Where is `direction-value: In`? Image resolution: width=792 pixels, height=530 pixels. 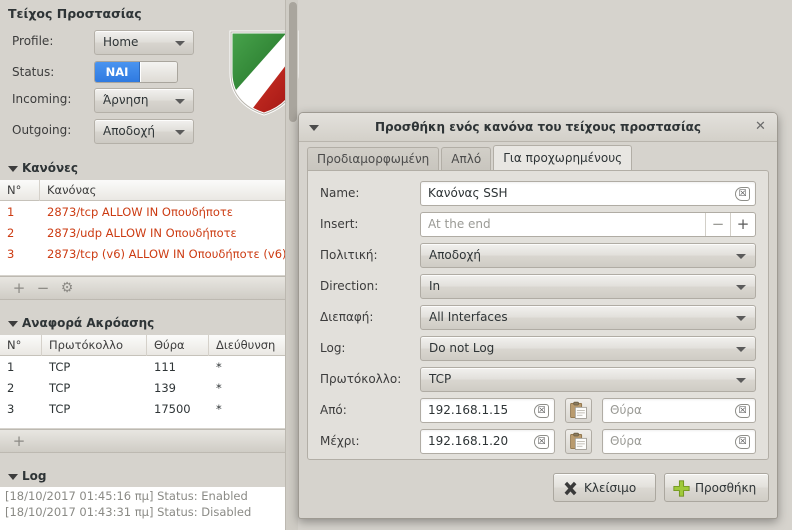
direction-value: In is located at coordinates (435, 286).